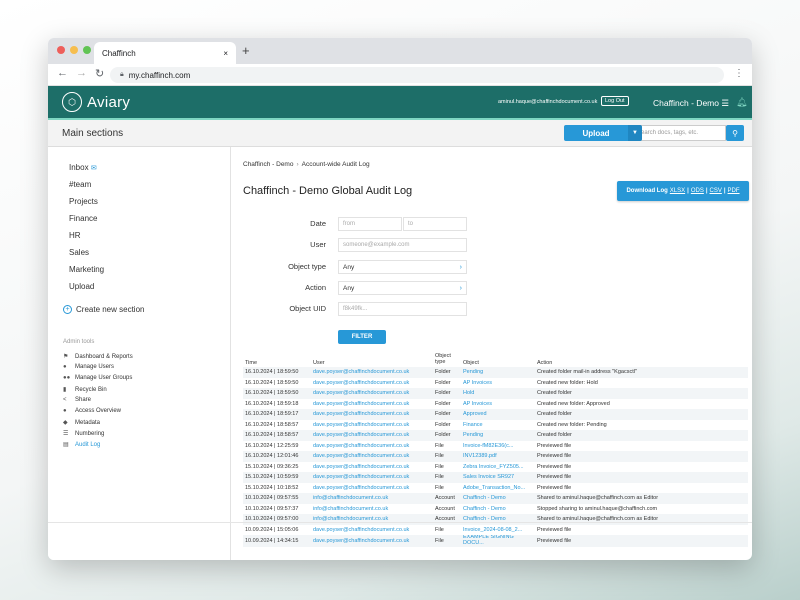  I want to click on lock-icon: 🔒︎, so click(122, 74).